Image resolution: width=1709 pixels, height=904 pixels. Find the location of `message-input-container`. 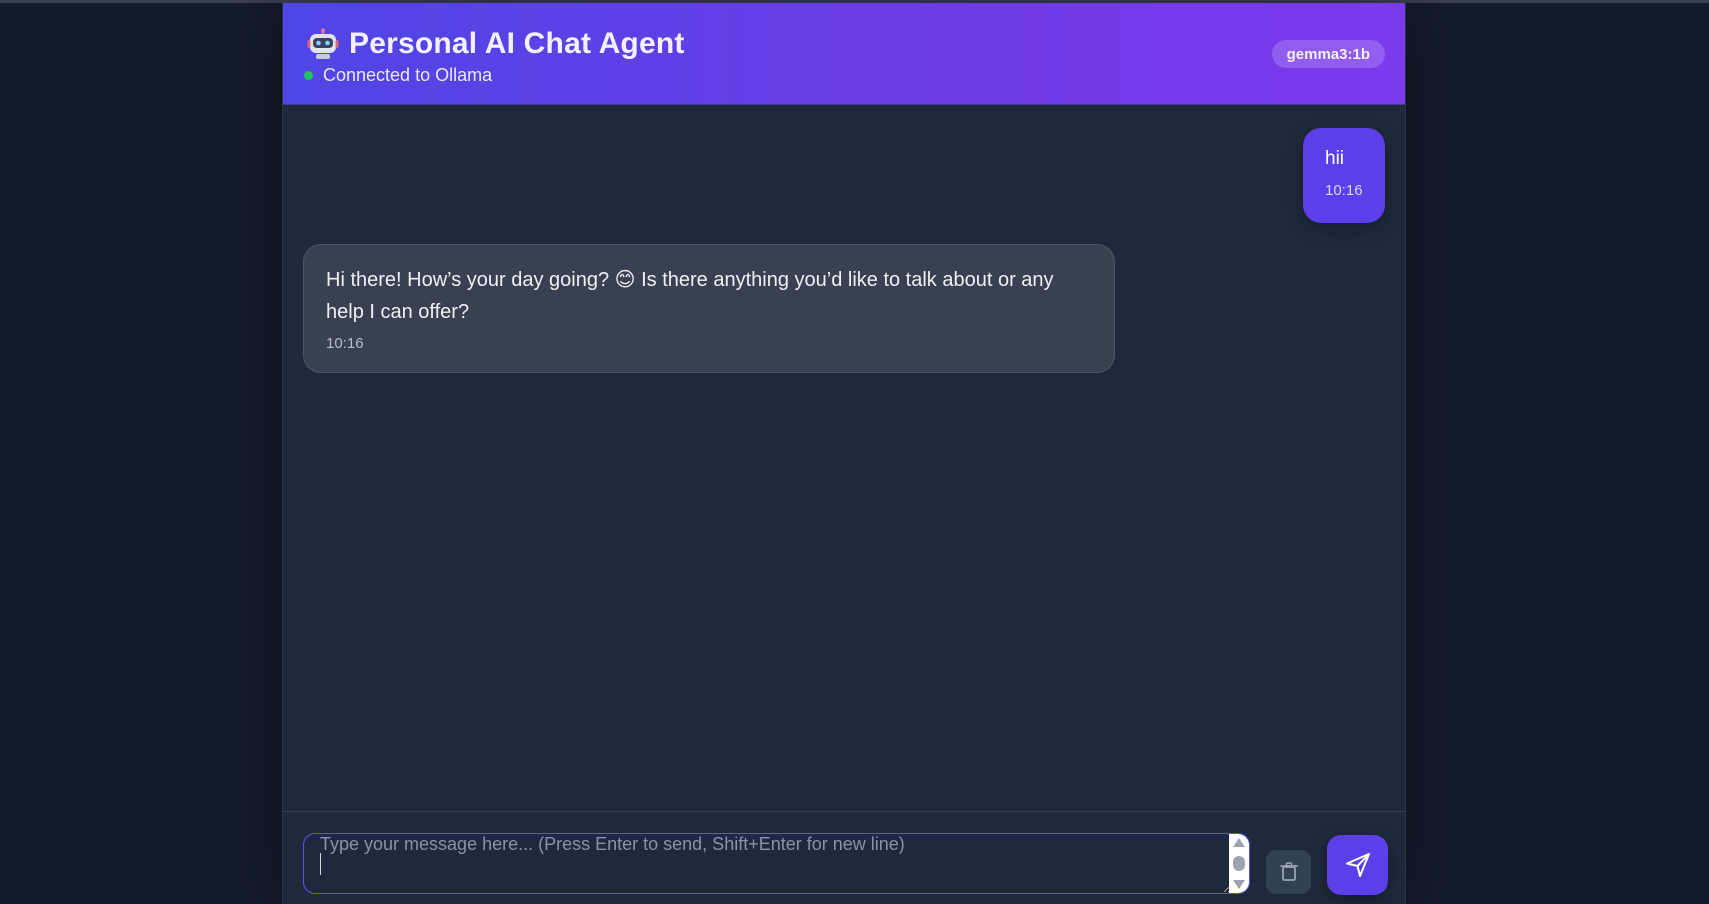

message-input-container is located at coordinates (776, 863).